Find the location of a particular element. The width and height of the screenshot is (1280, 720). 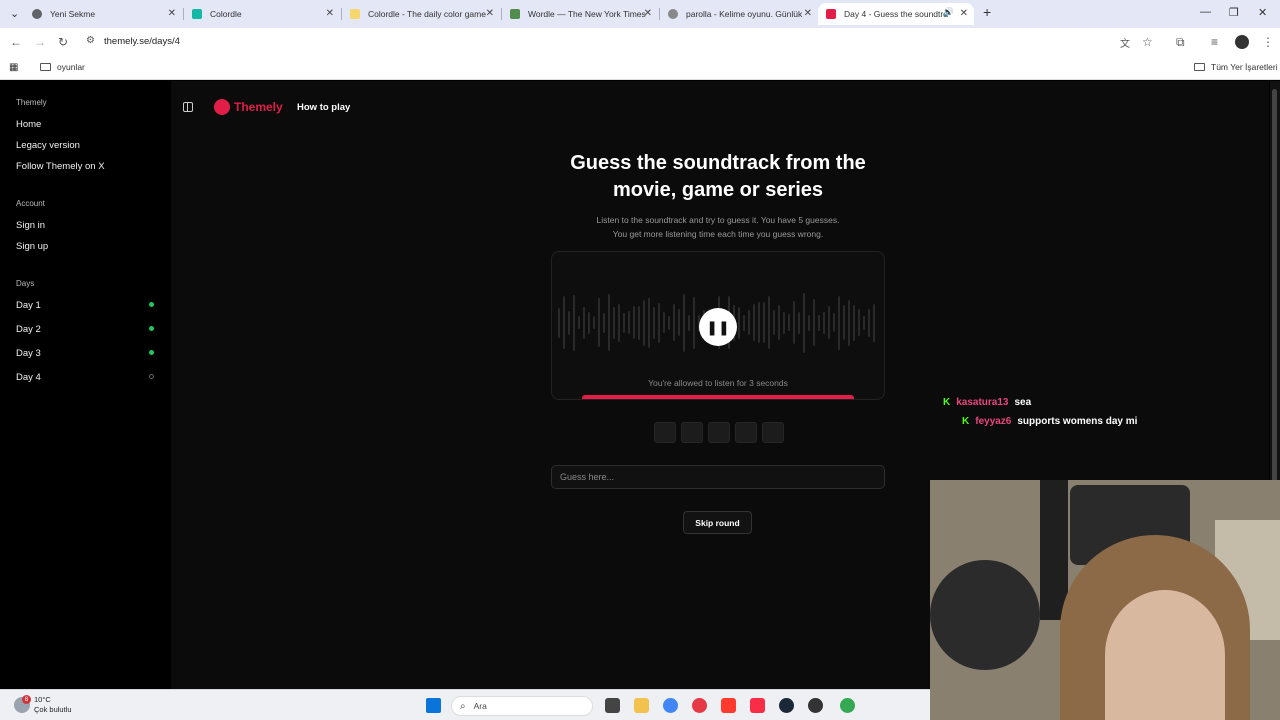

all-bookmarks-button: Tüm Yer İşaretleri is located at coordinates (1236, 67).